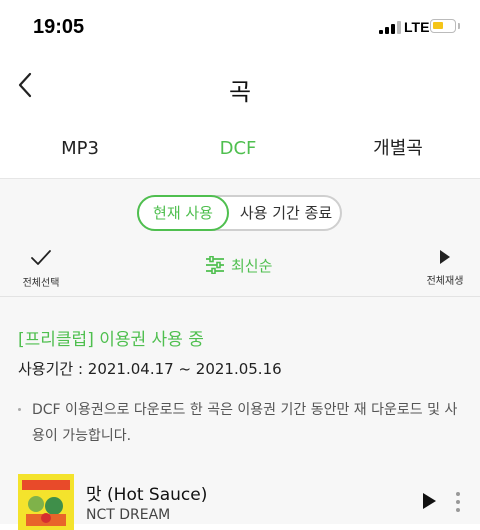  Describe the element at coordinates (240, 296) in the screenshot. I see `section-divider` at that location.